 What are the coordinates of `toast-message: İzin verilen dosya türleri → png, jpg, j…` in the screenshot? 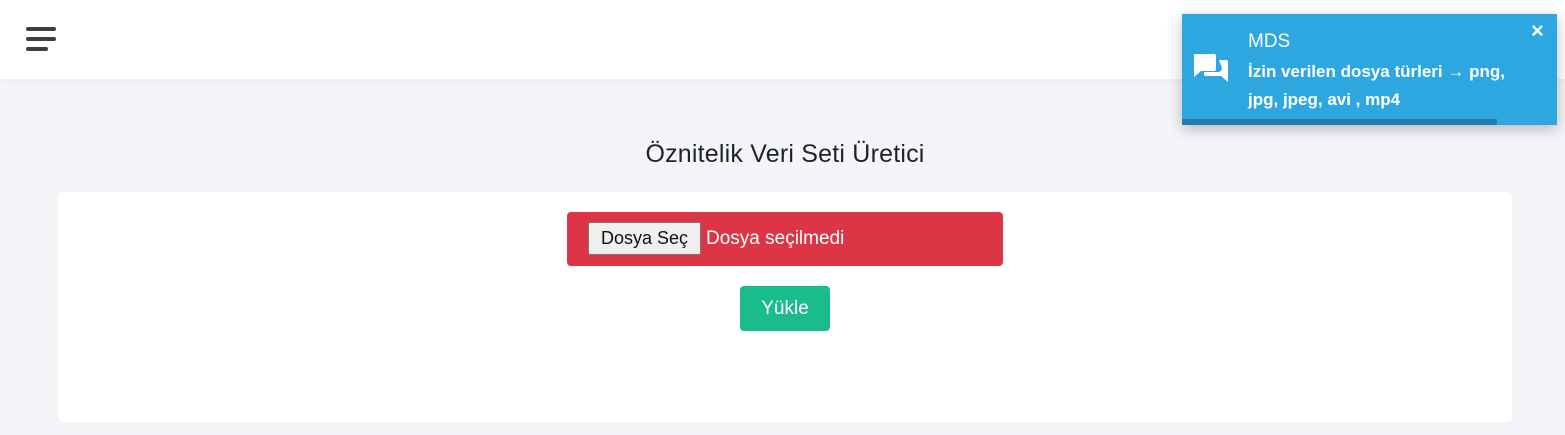 It's located at (1376, 85).